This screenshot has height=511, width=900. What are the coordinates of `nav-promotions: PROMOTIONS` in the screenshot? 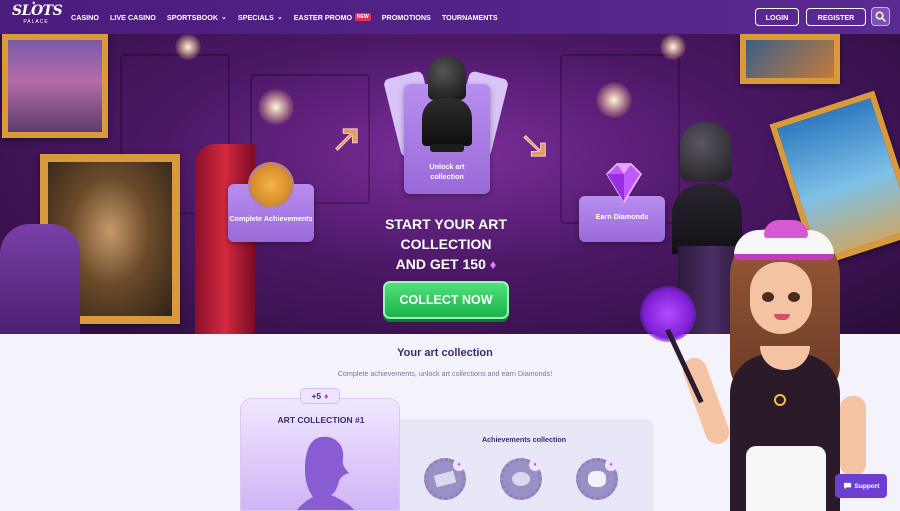 It's located at (406, 17).